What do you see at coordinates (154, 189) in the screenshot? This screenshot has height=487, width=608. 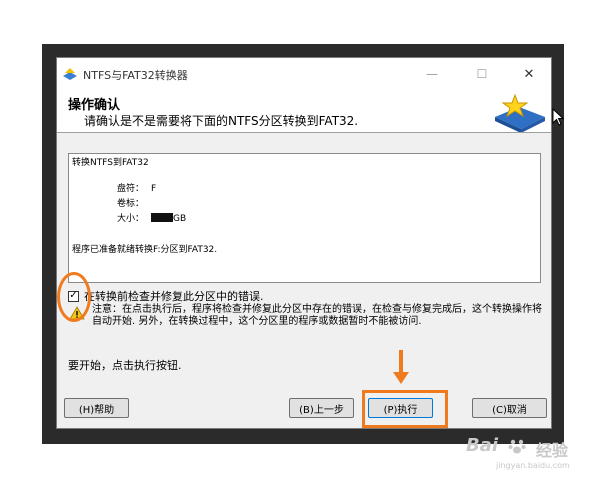 I see `drive-value: F` at bounding box center [154, 189].